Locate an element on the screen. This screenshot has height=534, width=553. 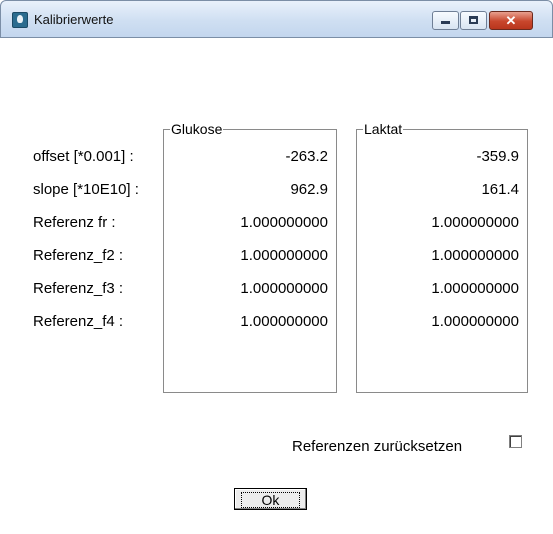
label-referenz-f4: Referenz_f4 : is located at coordinates (78, 321).